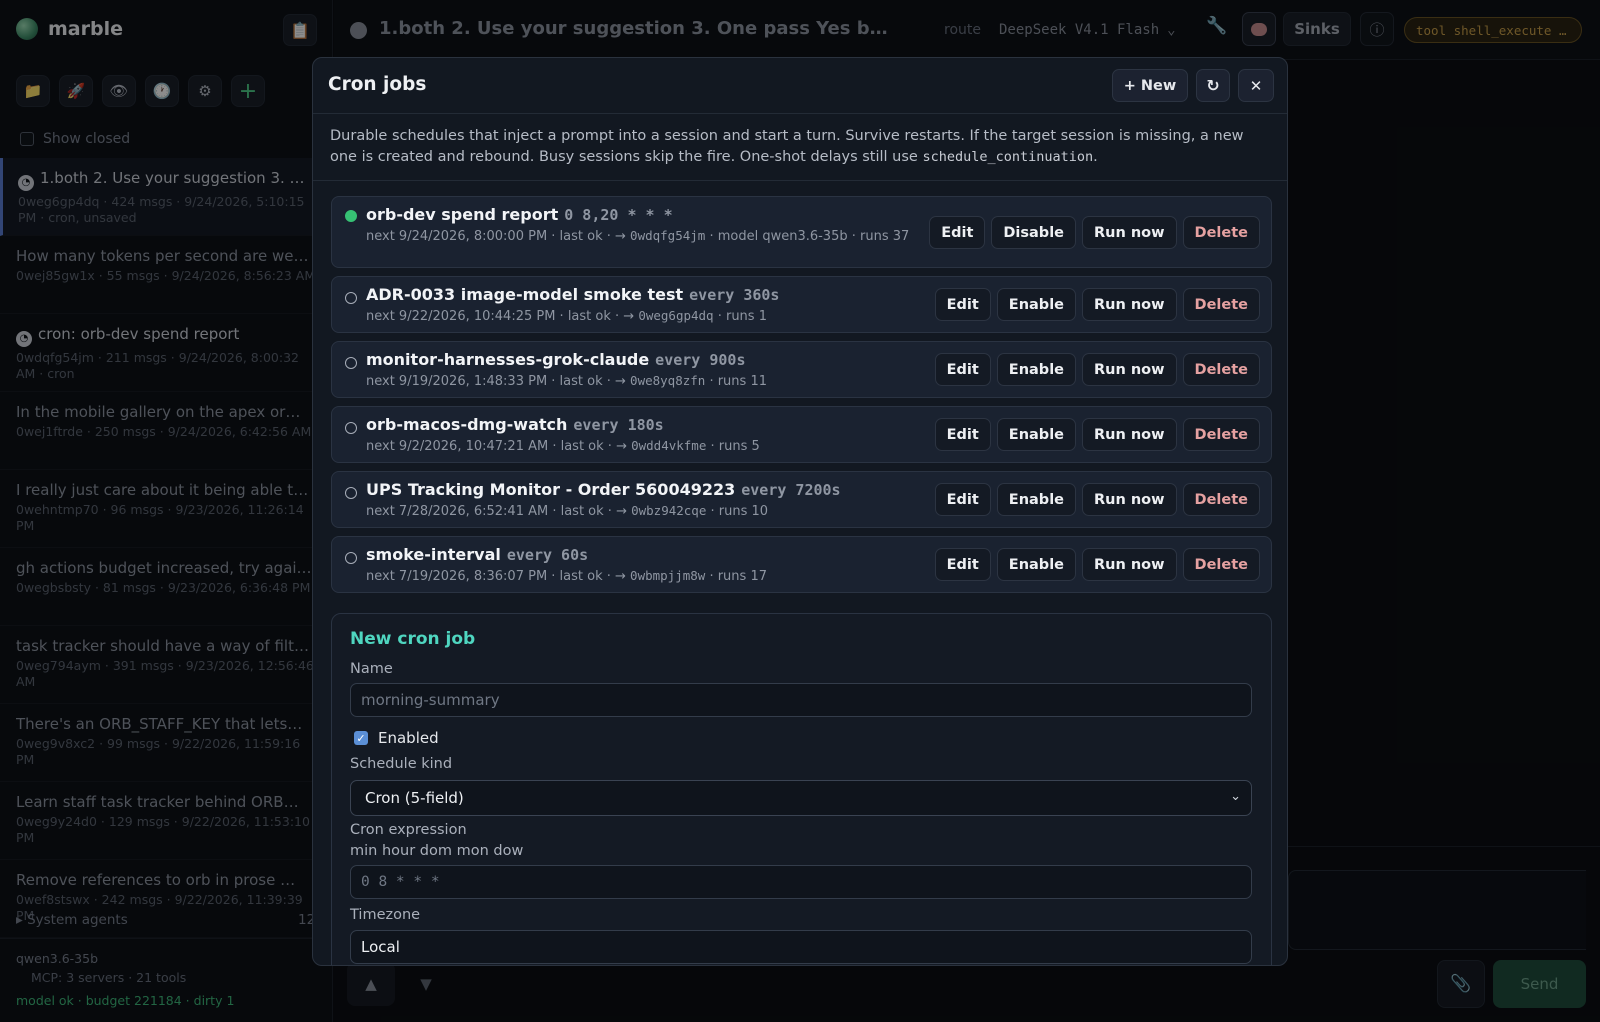 The image size is (1600, 1022). Describe the element at coordinates (1150, 85) in the screenshot. I see `new-cron-button: + New` at that location.